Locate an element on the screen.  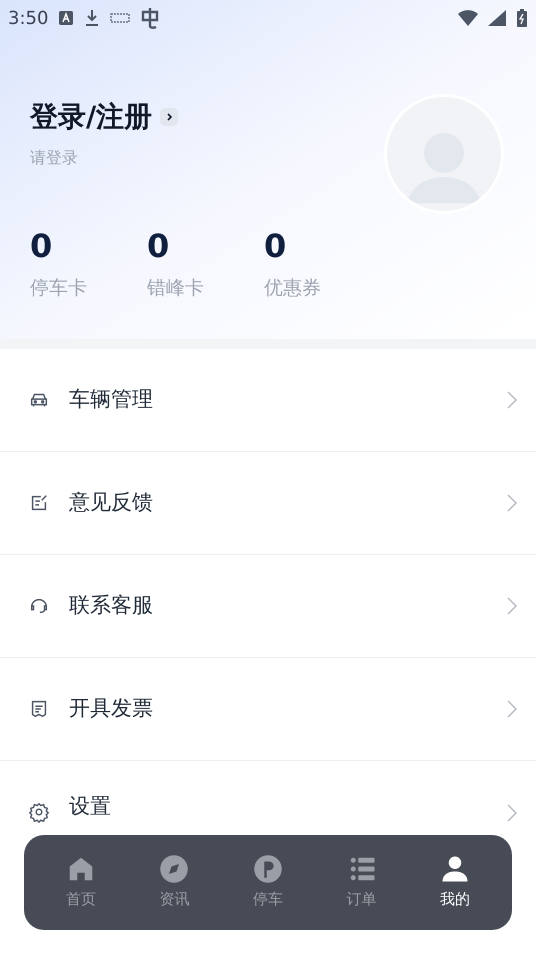
menu-row: 设置 is located at coordinates (268, 792).